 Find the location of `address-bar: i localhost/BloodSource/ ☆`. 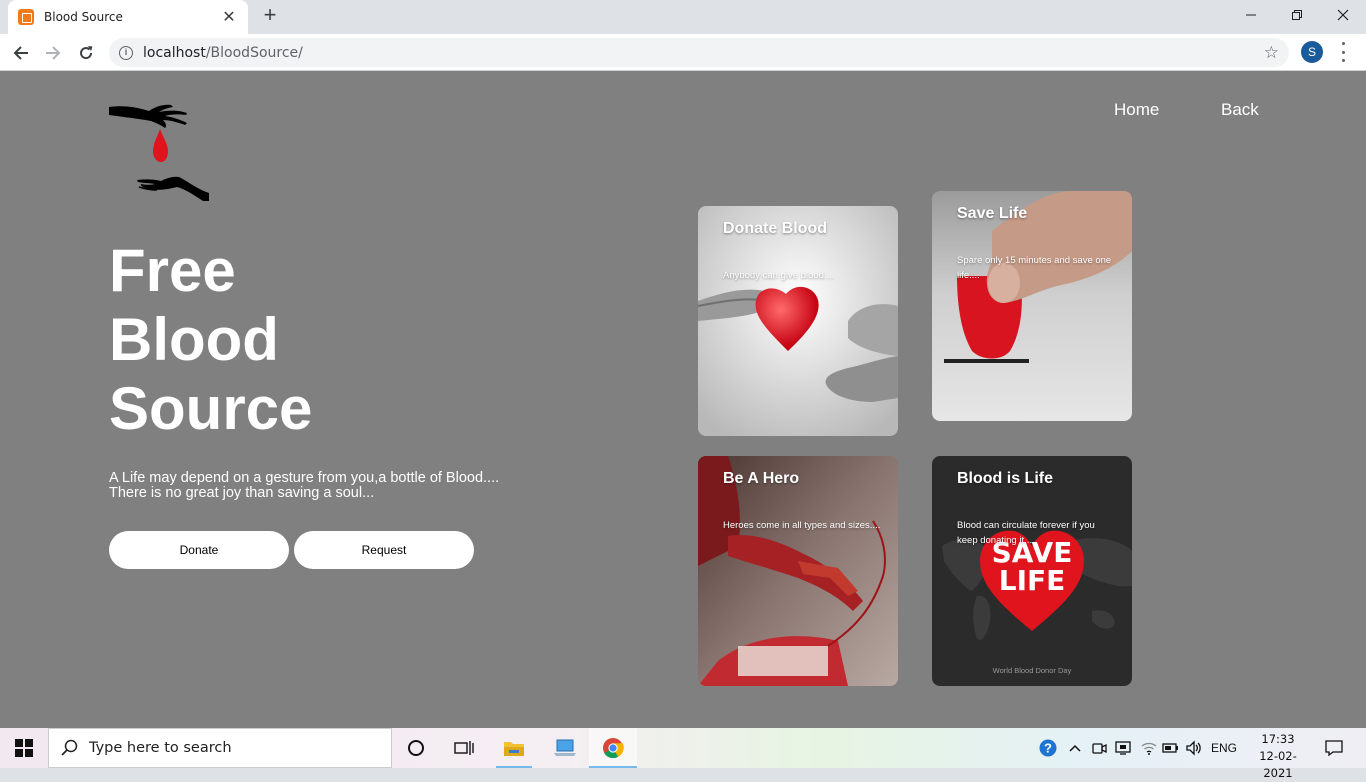

address-bar: i localhost/BloodSource/ ☆ is located at coordinates (699, 52).